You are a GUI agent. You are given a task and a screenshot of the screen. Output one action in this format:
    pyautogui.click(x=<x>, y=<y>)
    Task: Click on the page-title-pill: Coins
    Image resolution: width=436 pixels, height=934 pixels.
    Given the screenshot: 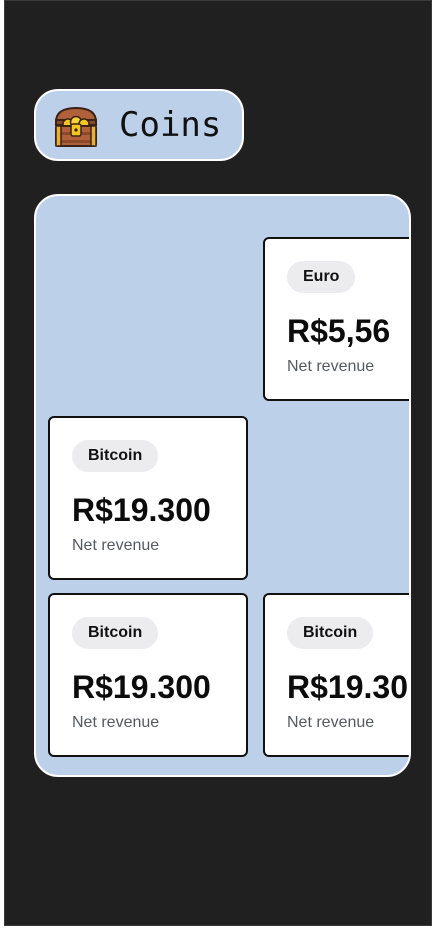 What is the action you would take?
    pyautogui.click(x=139, y=125)
    